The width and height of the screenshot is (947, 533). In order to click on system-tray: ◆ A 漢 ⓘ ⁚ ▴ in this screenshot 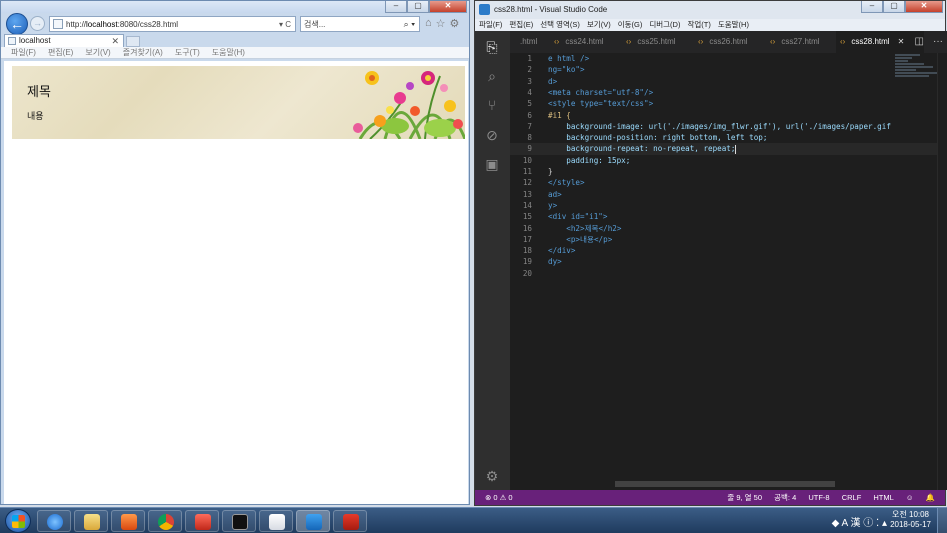, I will do `click(859, 521)`.